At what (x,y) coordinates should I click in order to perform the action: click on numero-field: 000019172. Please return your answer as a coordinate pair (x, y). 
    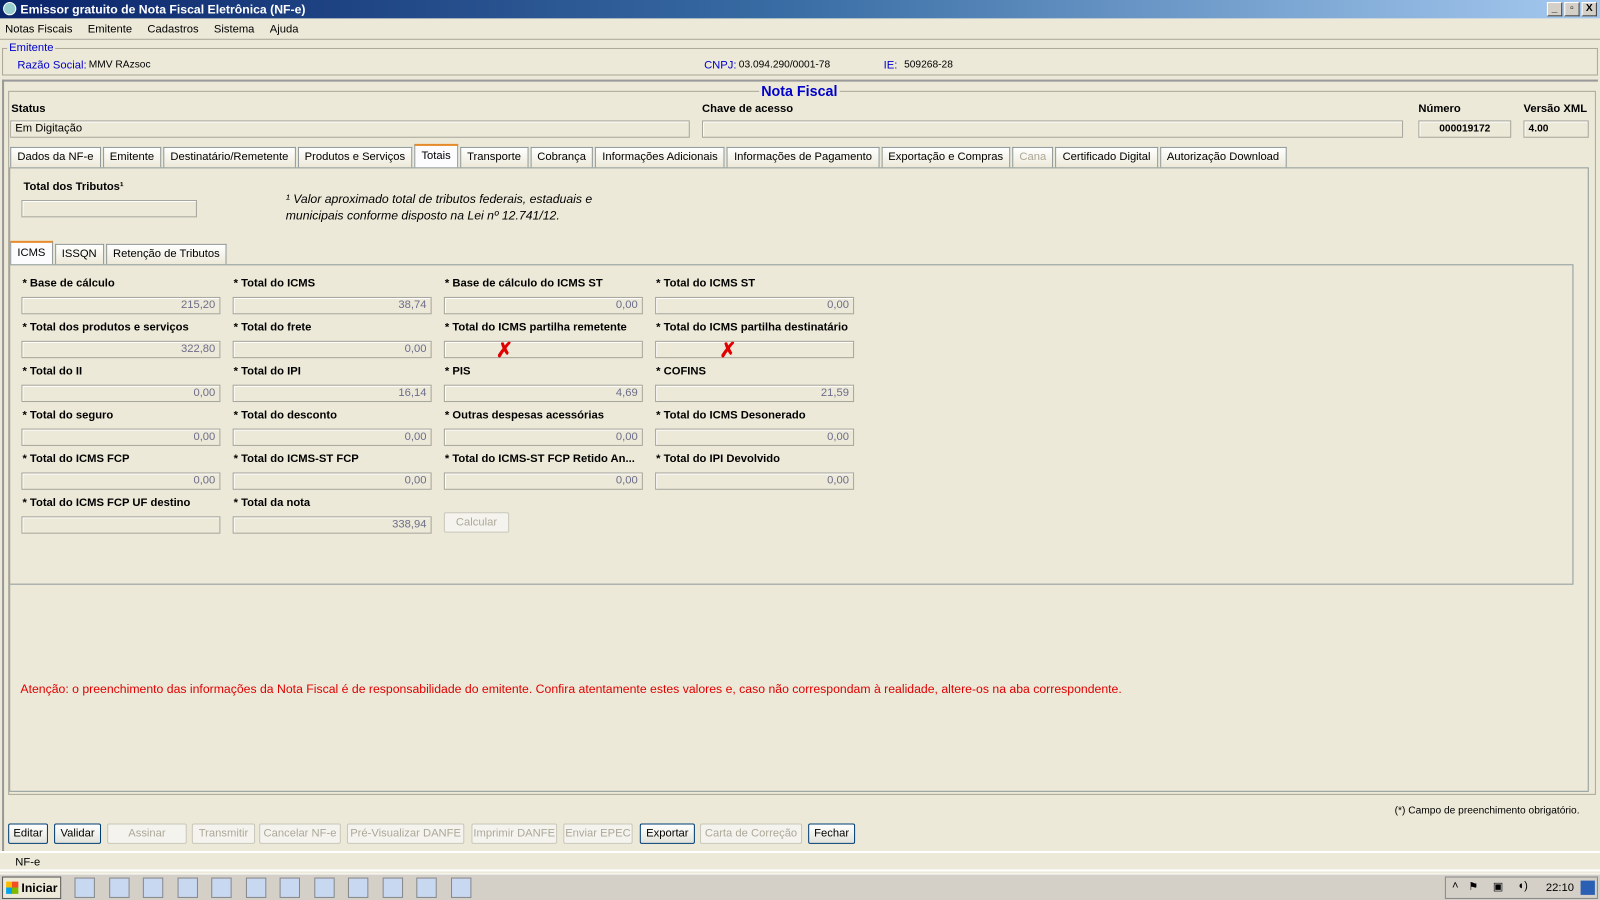
    Looking at the image, I should click on (1465, 129).